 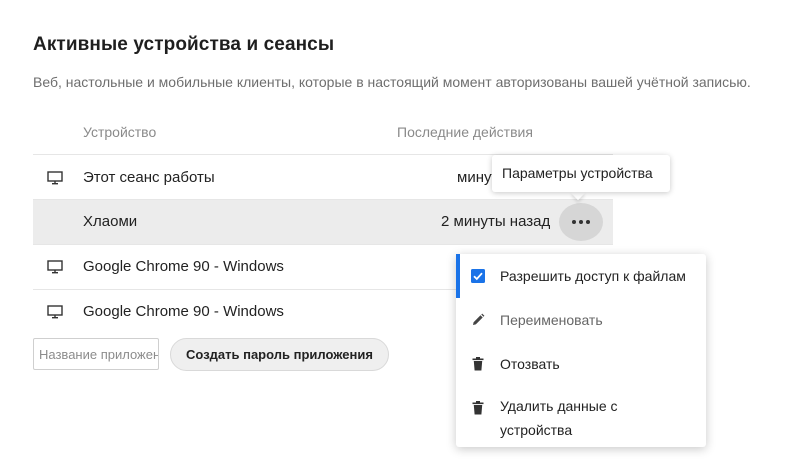 What do you see at coordinates (149, 177) in the screenshot?
I see `device-name: Этот сеанс работы` at bounding box center [149, 177].